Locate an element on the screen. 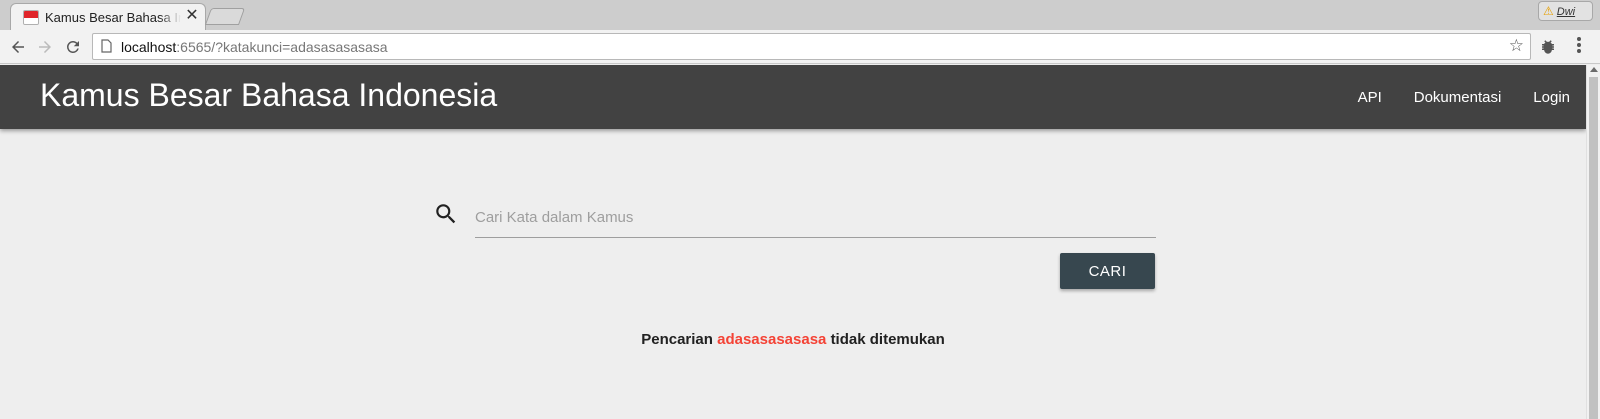  url-text: localhost:6565/?katakunci=adasasasasasa is located at coordinates (254, 47).